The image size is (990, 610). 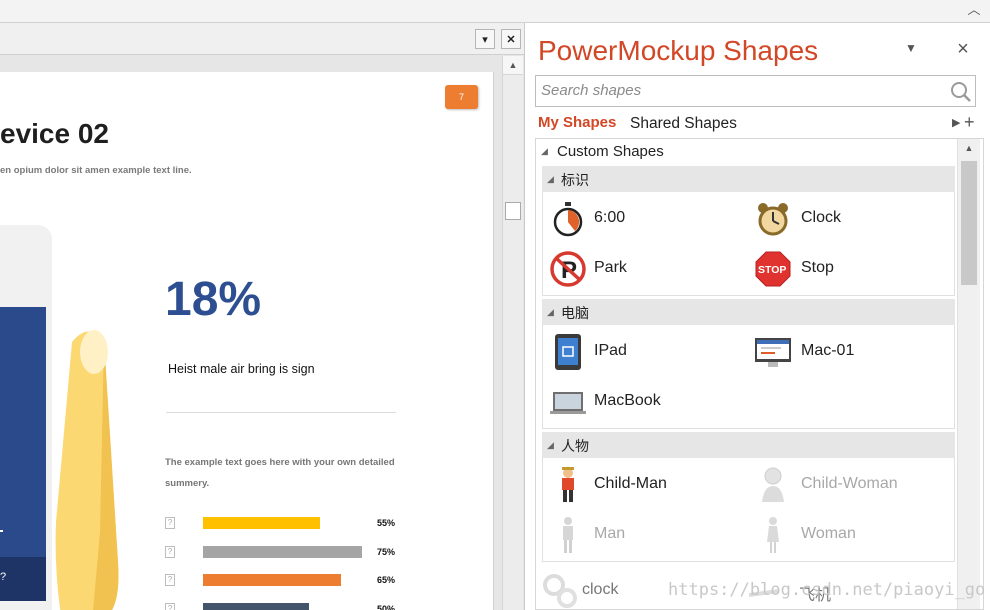 What do you see at coordinates (610, 267) in the screenshot?
I see `shape-label: Park` at bounding box center [610, 267].